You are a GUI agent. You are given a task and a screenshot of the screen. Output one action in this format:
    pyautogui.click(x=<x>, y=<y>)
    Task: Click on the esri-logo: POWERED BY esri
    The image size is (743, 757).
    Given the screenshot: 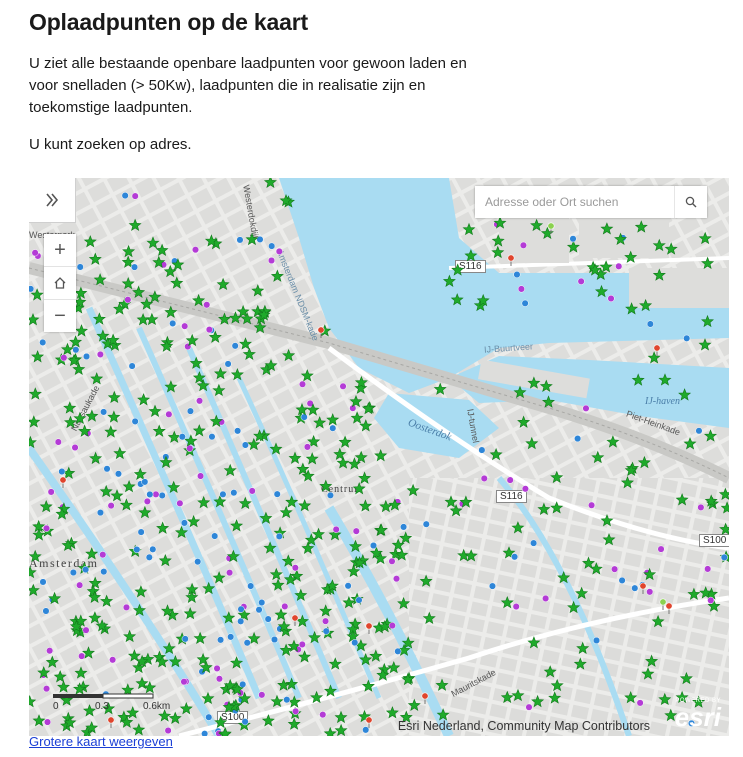 What is the action you would take?
    pyautogui.click(x=697, y=715)
    